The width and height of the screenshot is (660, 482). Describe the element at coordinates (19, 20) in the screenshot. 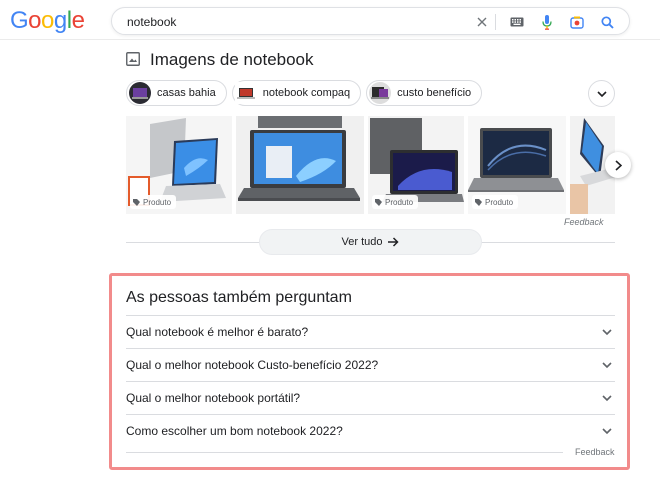

I see `logo-letter: G` at that location.